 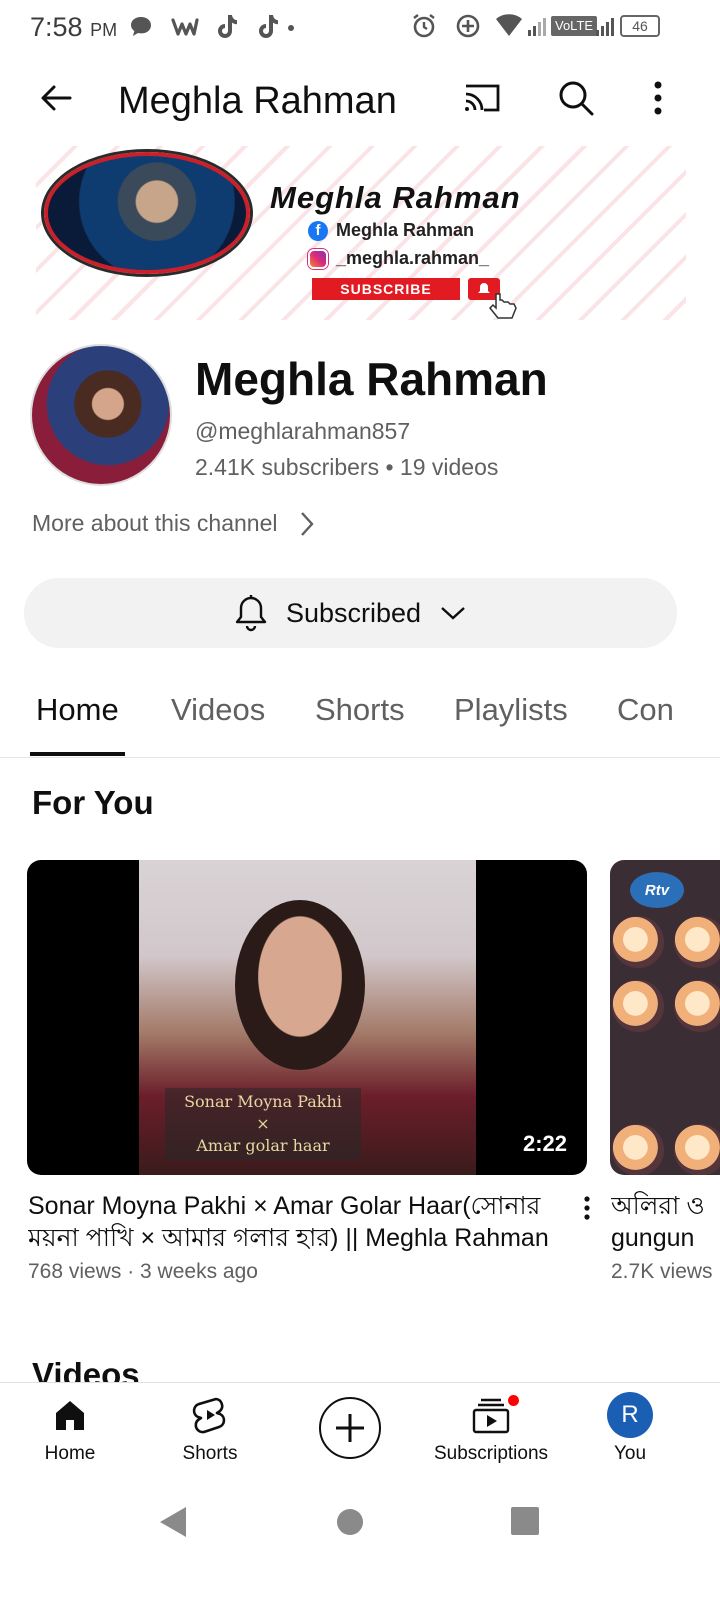 What do you see at coordinates (318, 258) in the screenshot?
I see `instagram-icon` at bounding box center [318, 258].